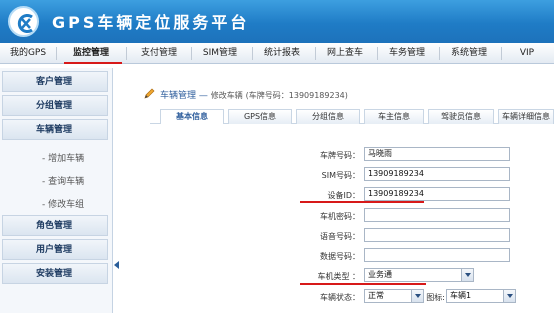 Image resolution: width=554 pixels, height=313 pixels. Describe the element at coordinates (469, 53) in the screenshot. I see `nav-system: 系统管理` at that location.